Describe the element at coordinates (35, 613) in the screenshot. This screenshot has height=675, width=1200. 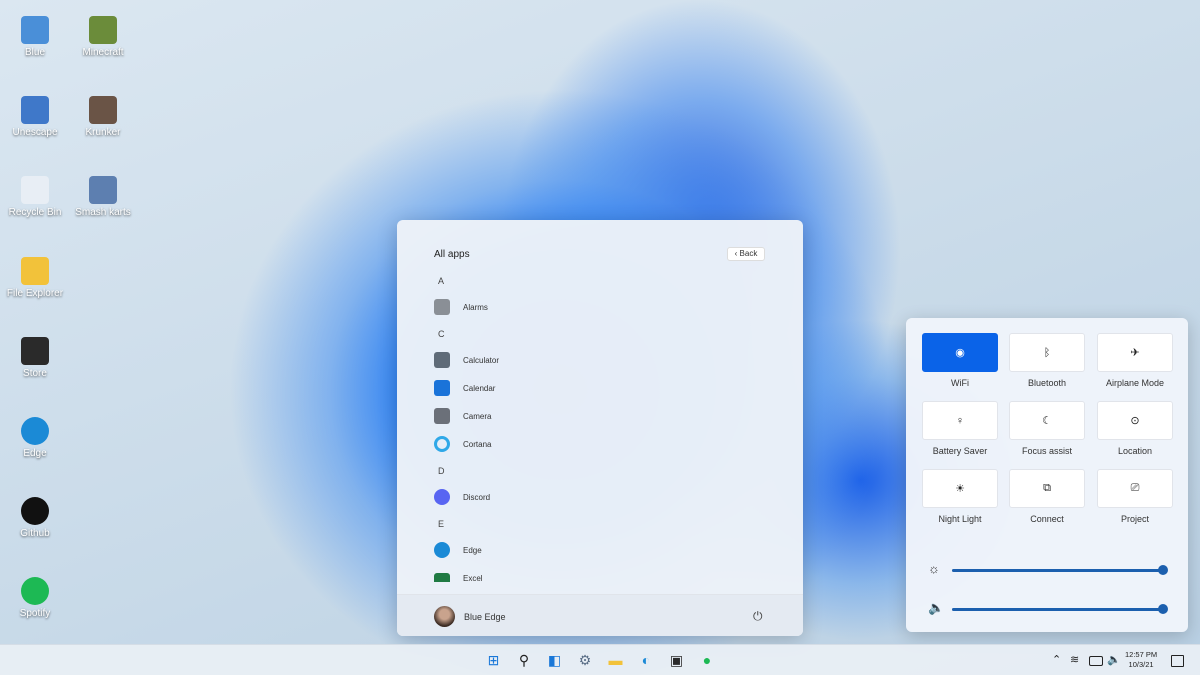
I see `icon-label: Spotify` at that location.